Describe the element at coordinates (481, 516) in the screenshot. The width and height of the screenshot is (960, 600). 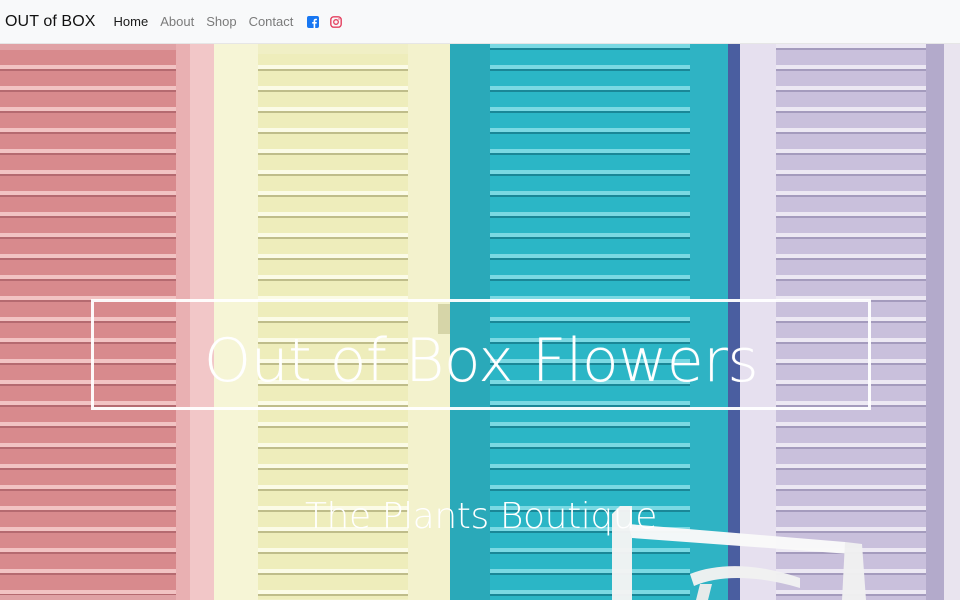
I see `hero-subtitle: The Plants Boutique` at that location.